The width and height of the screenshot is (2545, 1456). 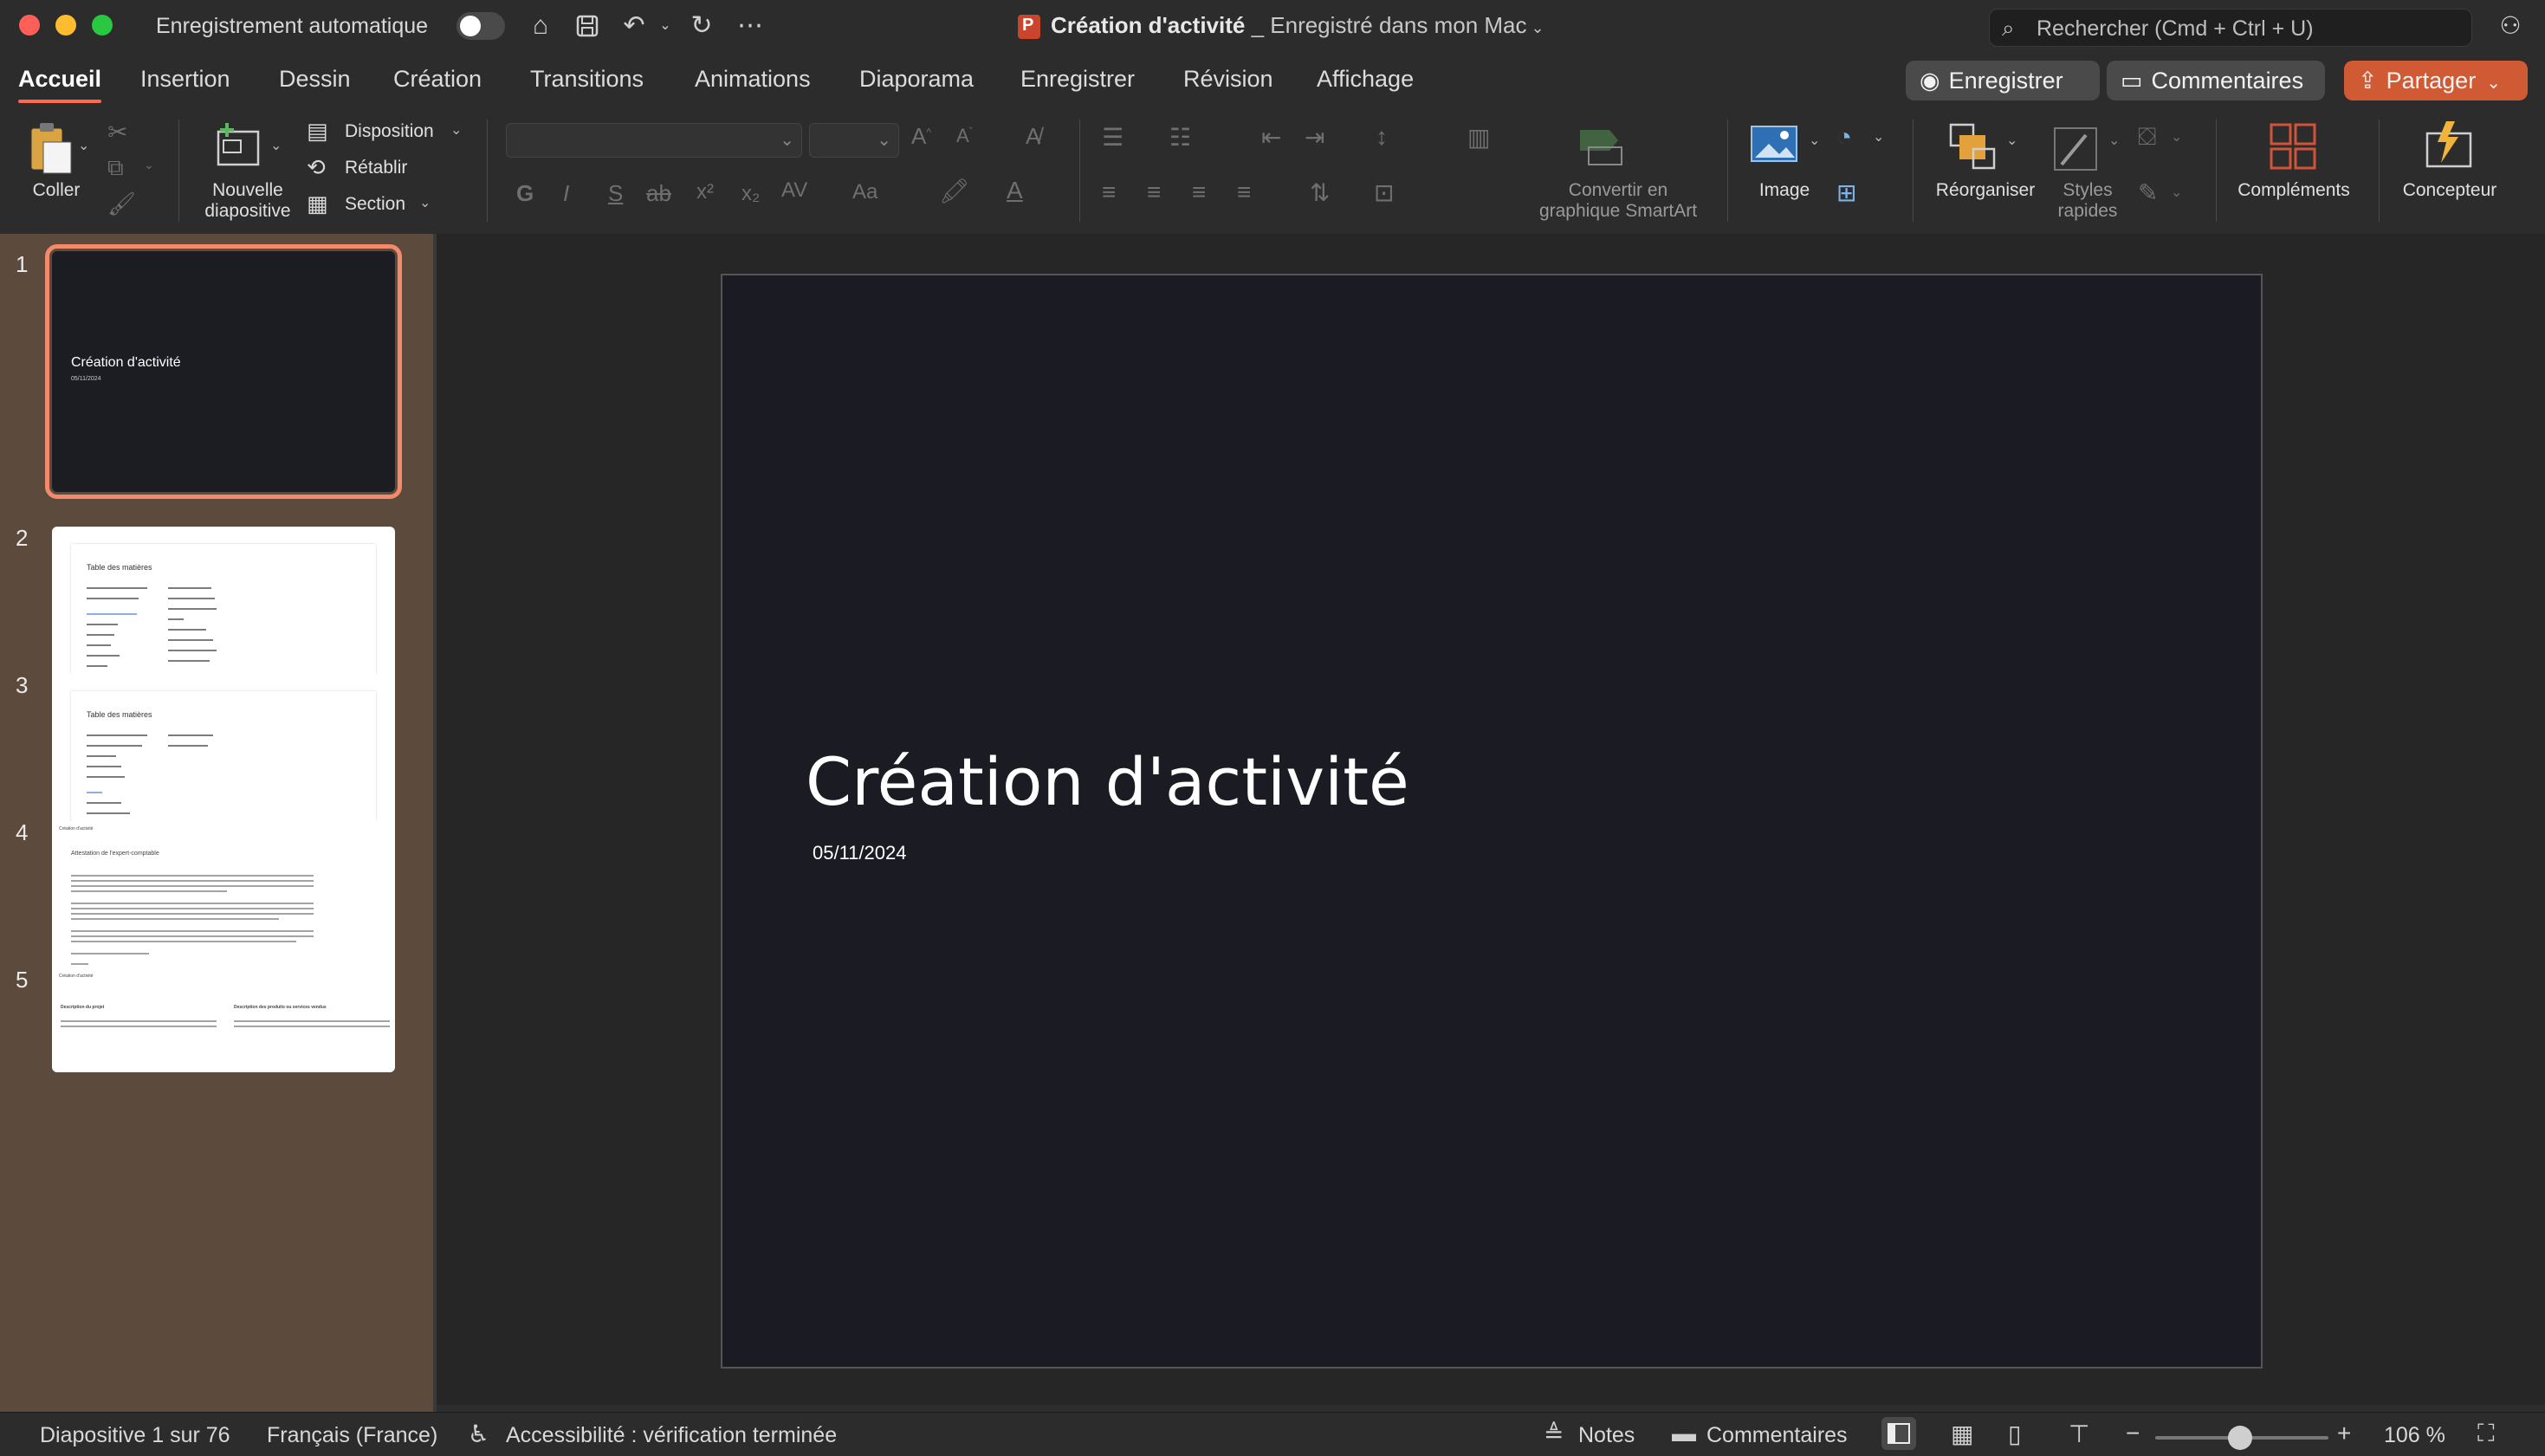 What do you see at coordinates (1365, 79) in the screenshot?
I see `tab-affichage: Affichage` at bounding box center [1365, 79].